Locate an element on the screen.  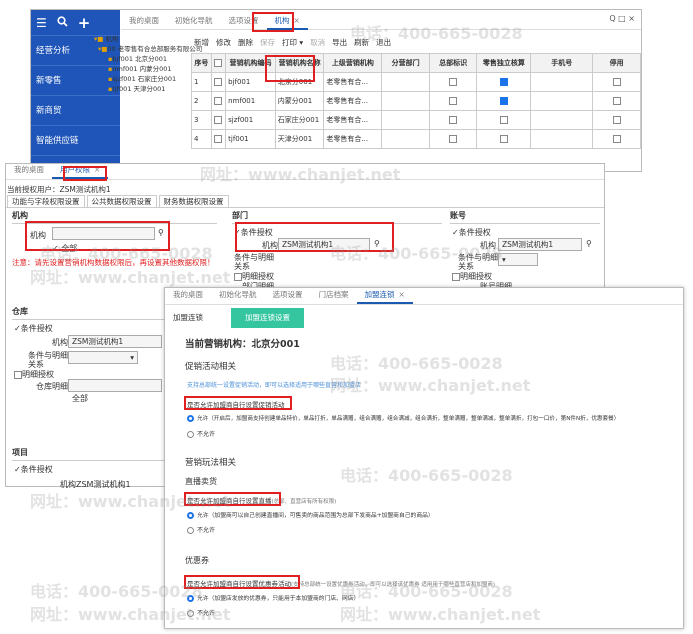
menu-icon: ☰ is located at coordinates (41, 23).